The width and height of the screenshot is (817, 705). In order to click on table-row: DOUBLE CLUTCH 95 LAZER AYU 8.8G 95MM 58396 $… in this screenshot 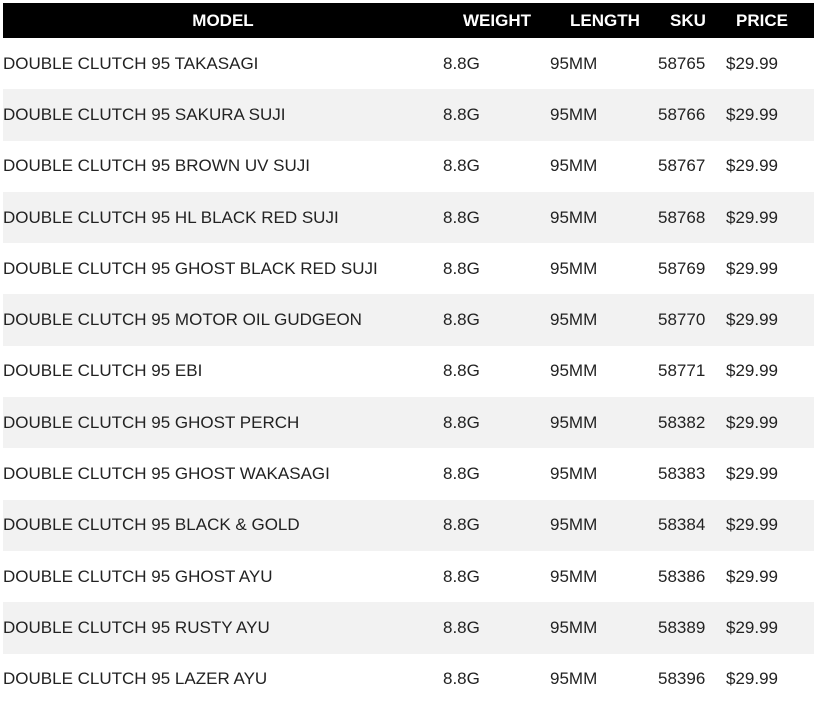, I will do `click(408, 679)`.